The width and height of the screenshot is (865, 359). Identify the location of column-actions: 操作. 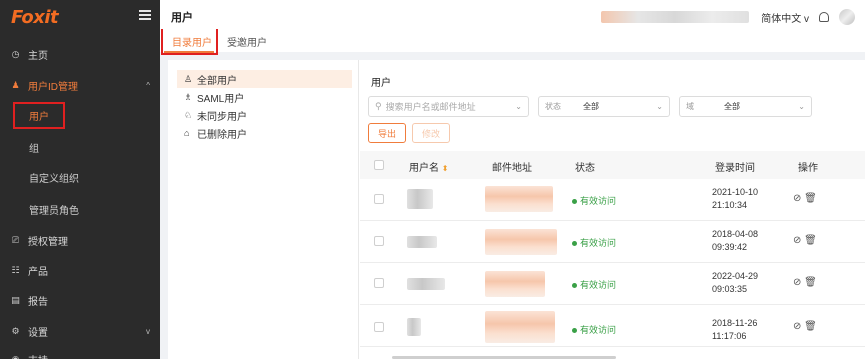
(808, 168).